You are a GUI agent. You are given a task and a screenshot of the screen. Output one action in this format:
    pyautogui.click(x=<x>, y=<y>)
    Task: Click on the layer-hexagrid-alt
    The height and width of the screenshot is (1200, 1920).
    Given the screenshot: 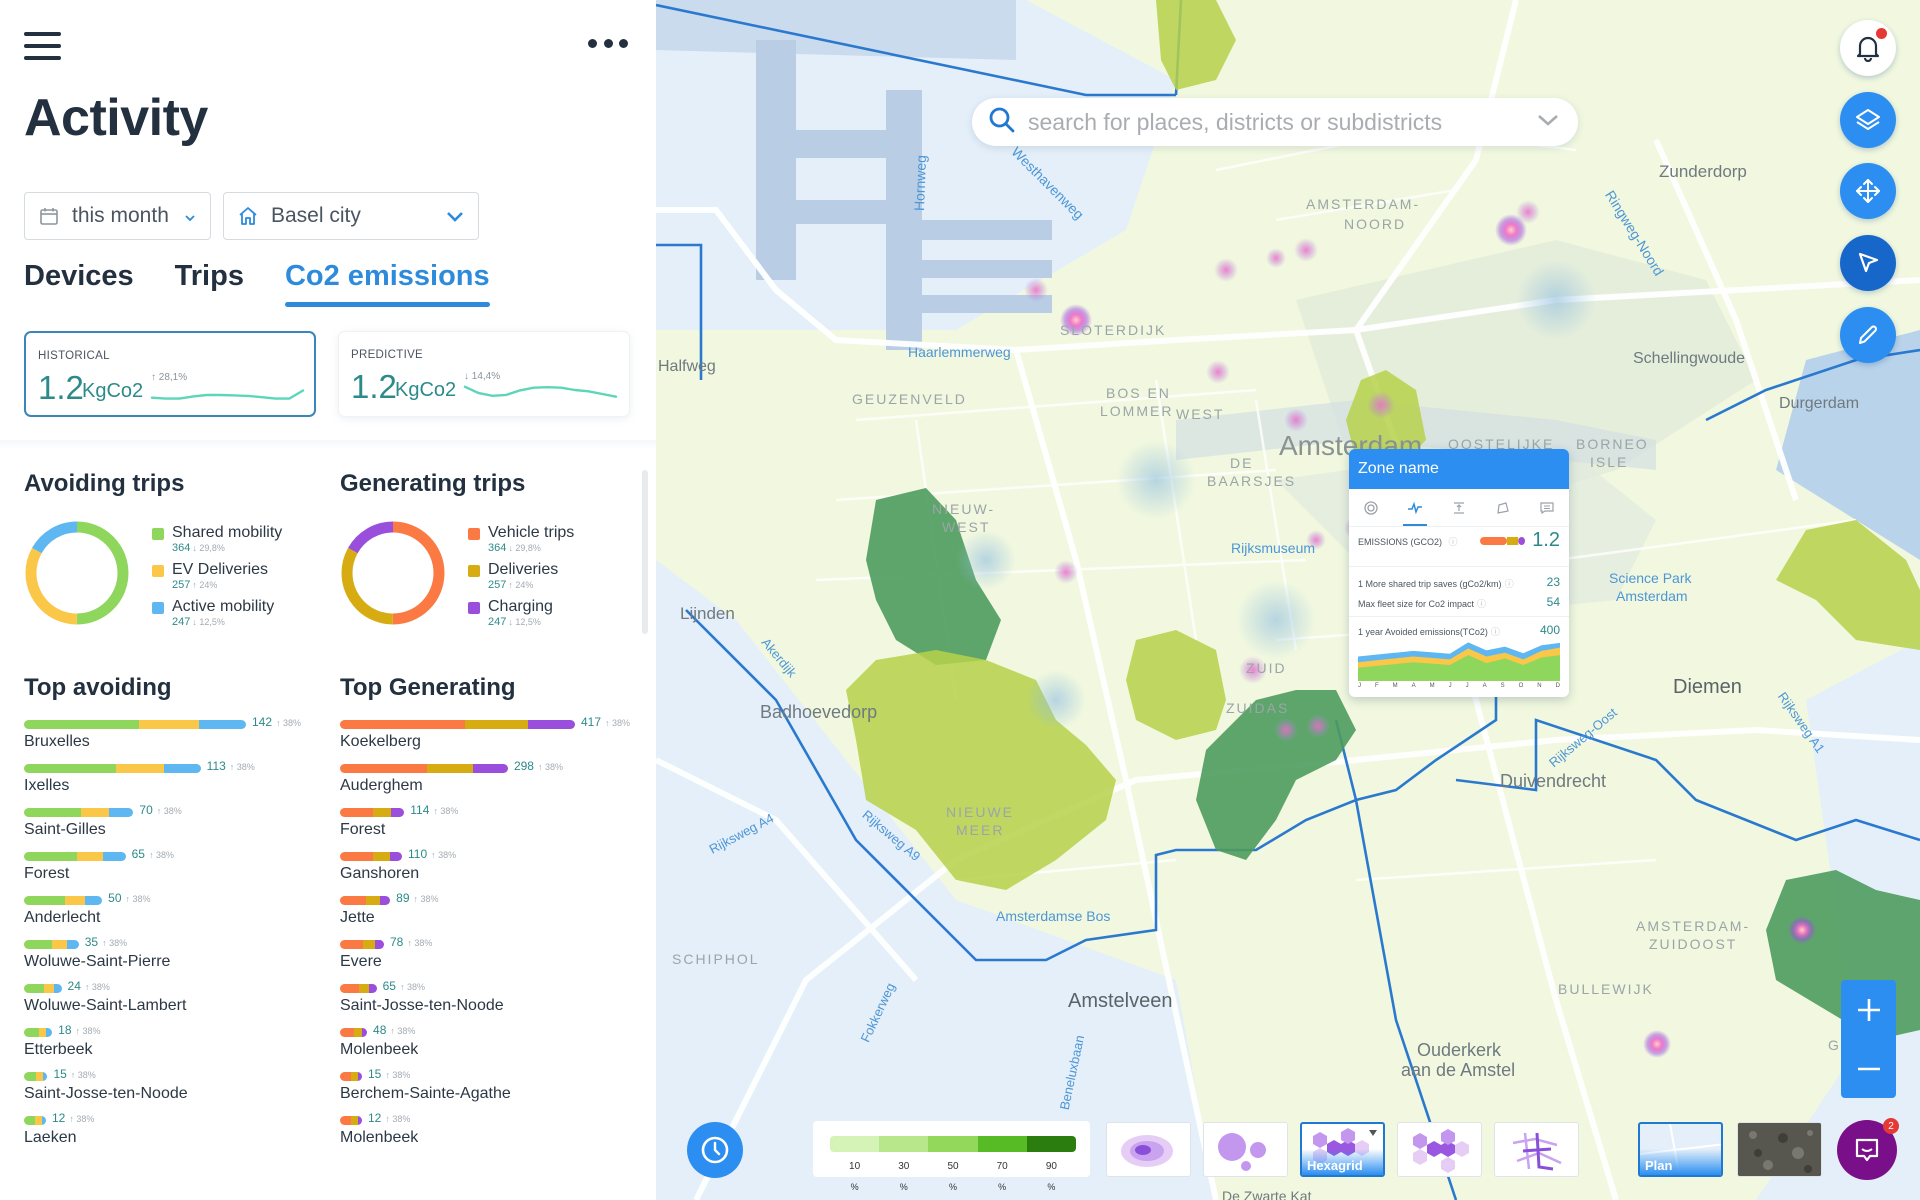 What is the action you would take?
    pyautogui.click(x=1439, y=1149)
    